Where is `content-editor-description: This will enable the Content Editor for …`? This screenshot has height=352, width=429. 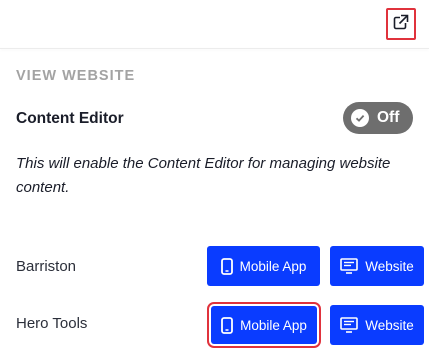 content-editor-description: This will enable the Content Editor for … is located at coordinates (203, 175).